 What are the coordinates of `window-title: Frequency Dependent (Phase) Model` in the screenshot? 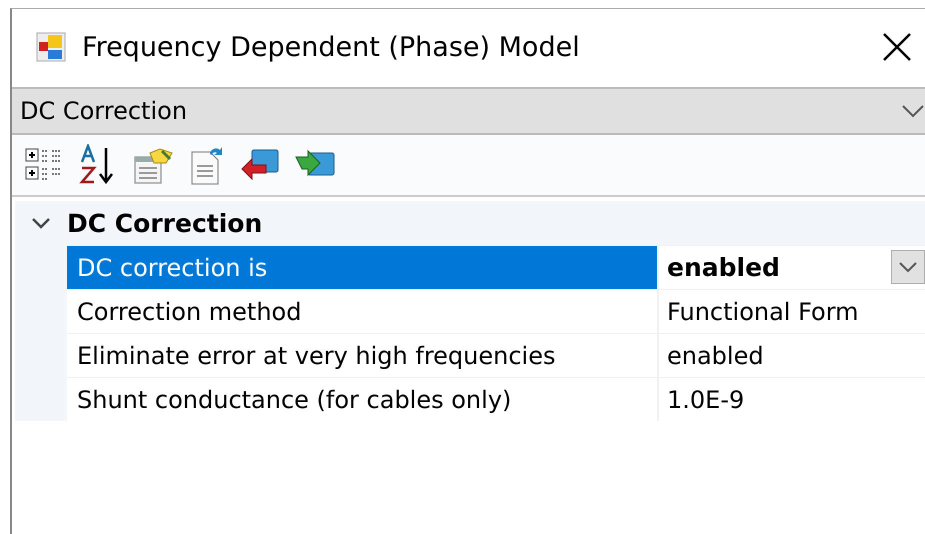 It's located at (331, 47).